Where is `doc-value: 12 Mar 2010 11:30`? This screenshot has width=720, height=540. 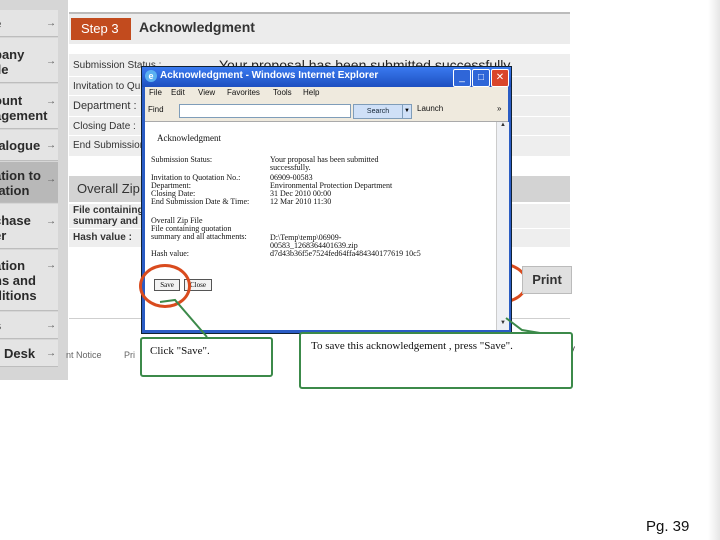 doc-value: 12 Mar 2010 11:30 is located at coordinates (301, 201).